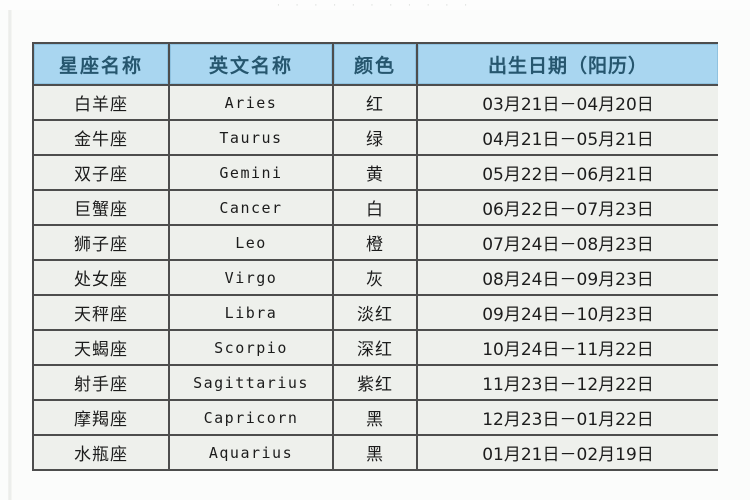  What do you see at coordinates (101, 277) in the screenshot?
I see `cell-name: 处女座` at bounding box center [101, 277].